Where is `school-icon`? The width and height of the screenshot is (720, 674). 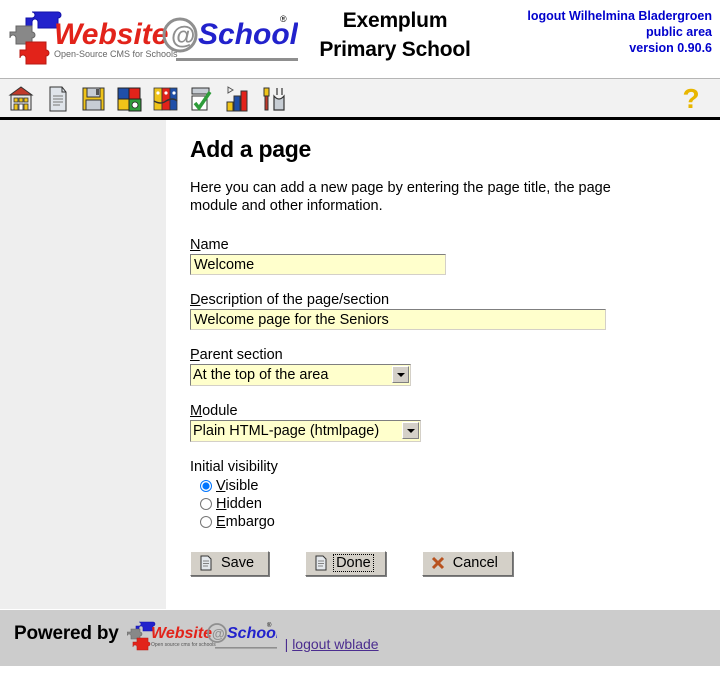 school-icon is located at coordinates (21, 99).